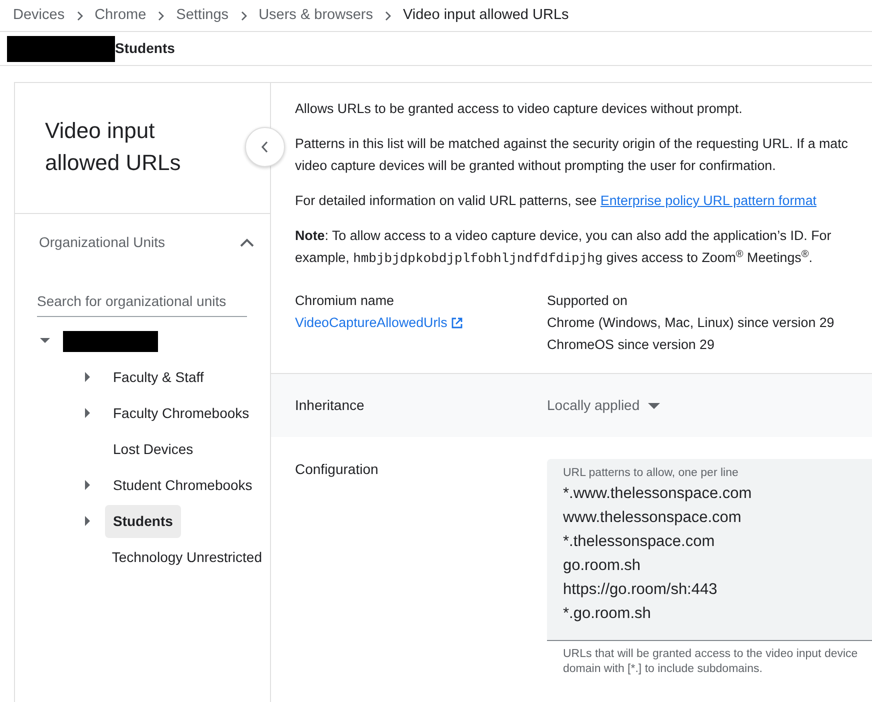 This screenshot has height=702, width=872. What do you see at coordinates (102, 242) in the screenshot?
I see `section-title: Organizational Units` at bounding box center [102, 242].